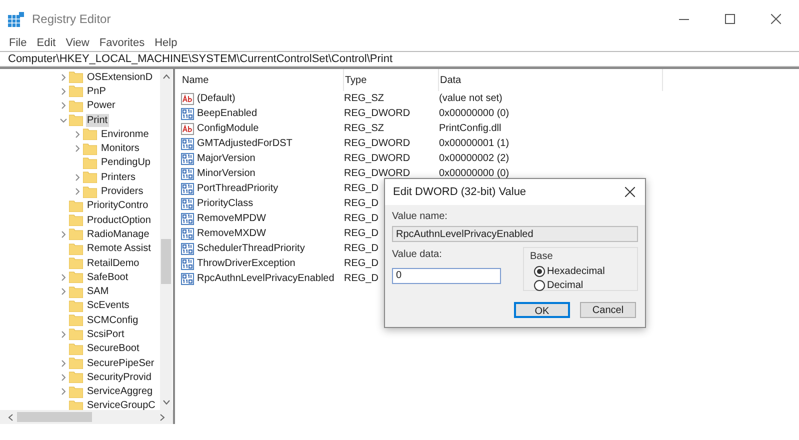 Image resolution: width=799 pixels, height=440 pixels. Describe the element at coordinates (118, 177) in the screenshot. I see `tree-item: Printers` at that location.